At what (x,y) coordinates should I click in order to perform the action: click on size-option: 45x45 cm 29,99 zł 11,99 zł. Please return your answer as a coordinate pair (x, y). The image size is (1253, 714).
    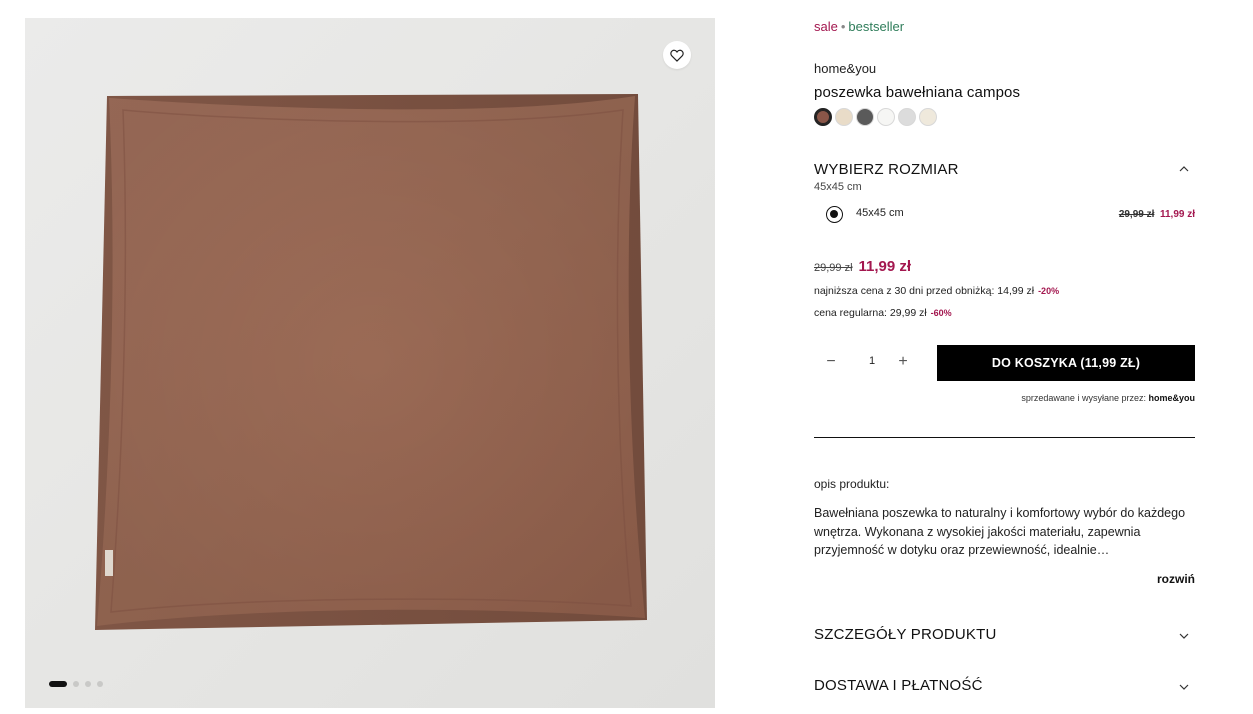
    Looking at the image, I should click on (1010, 215).